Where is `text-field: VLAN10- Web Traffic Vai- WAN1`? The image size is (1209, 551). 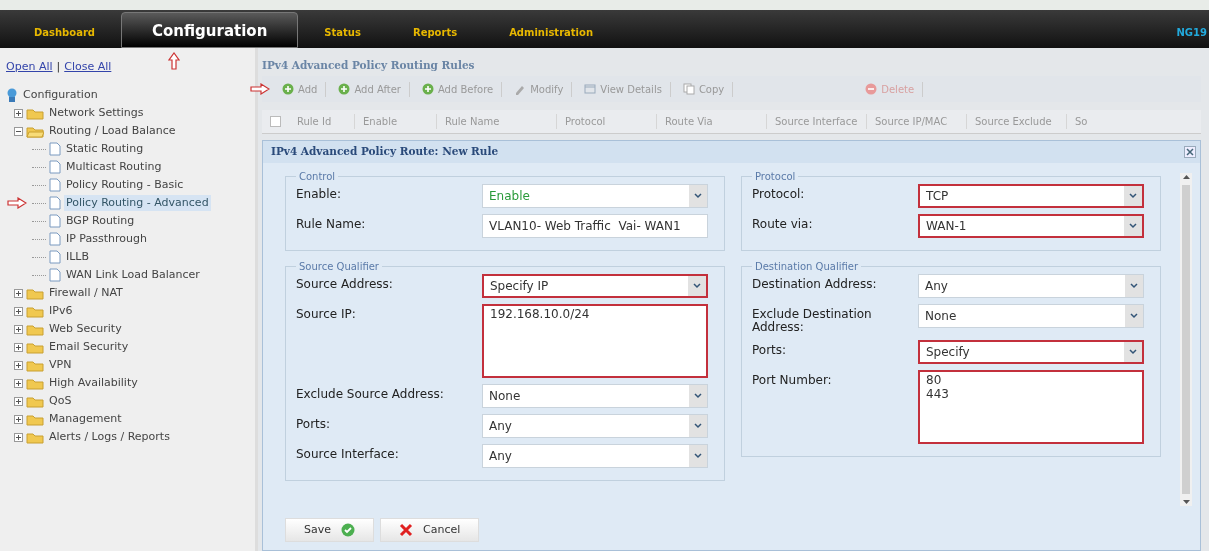
text-field: VLAN10- Web Traffic Vai- WAN1 is located at coordinates (595, 226).